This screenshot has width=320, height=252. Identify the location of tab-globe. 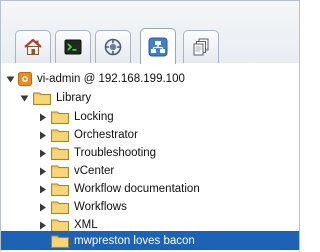
(113, 46).